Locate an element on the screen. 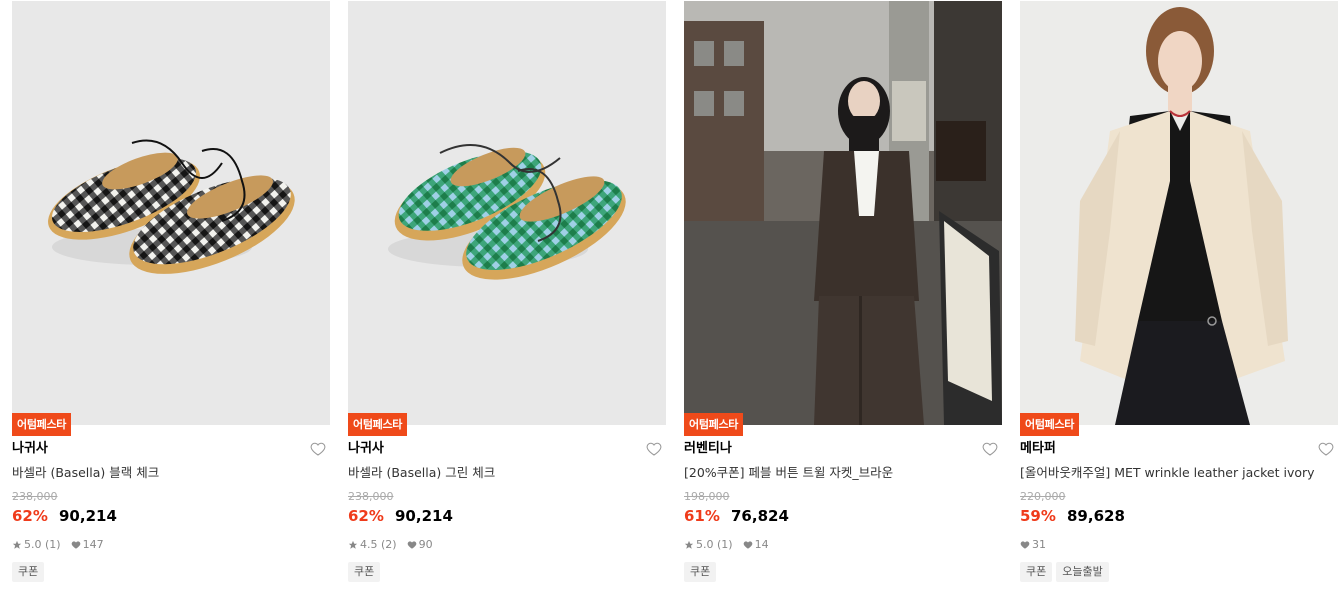 Image resolution: width=1343 pixels, height=592 pixels. like-count: 147 is located at coordinates (87, 545).